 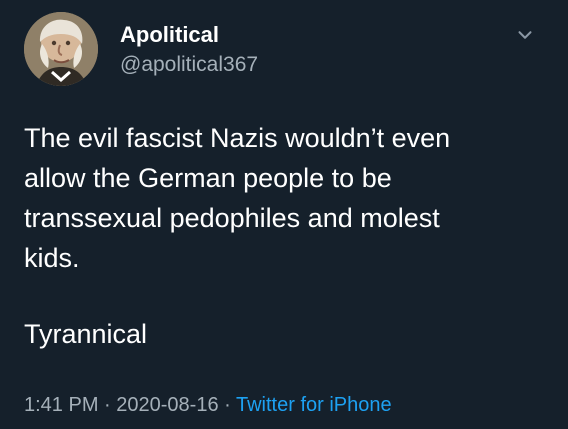 What do you see at coordinates (525, 35) in the screenshot?
I see `chevron-down-icon` at bounding box center [525, 35].